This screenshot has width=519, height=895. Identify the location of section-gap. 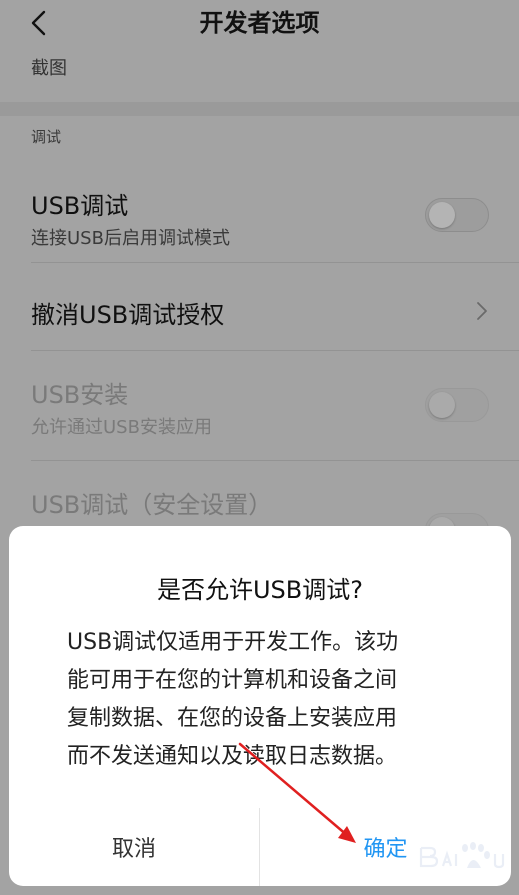
(259, 109).